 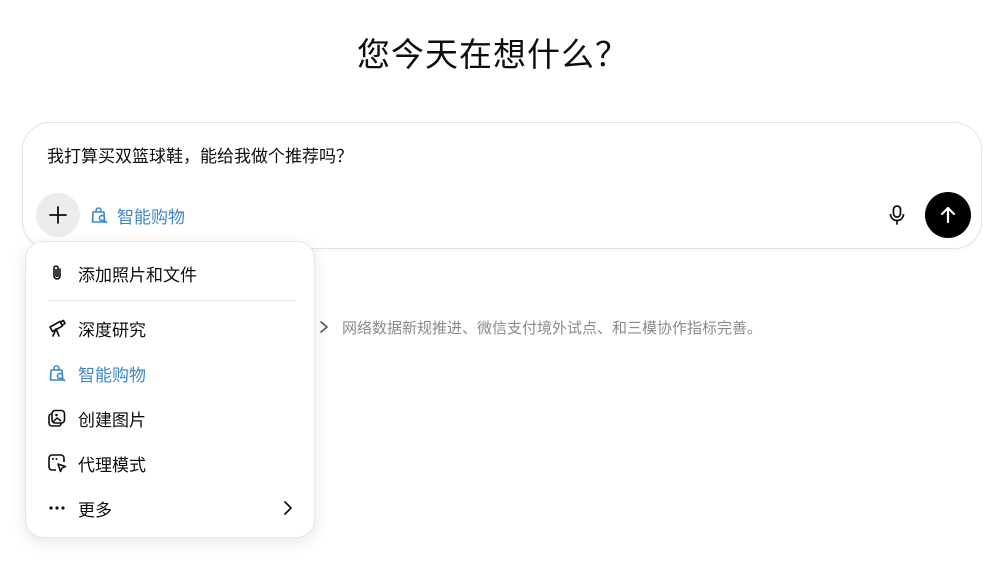 I want to click on active-tool-chip: 智能购物, so click(x=137, y=215).